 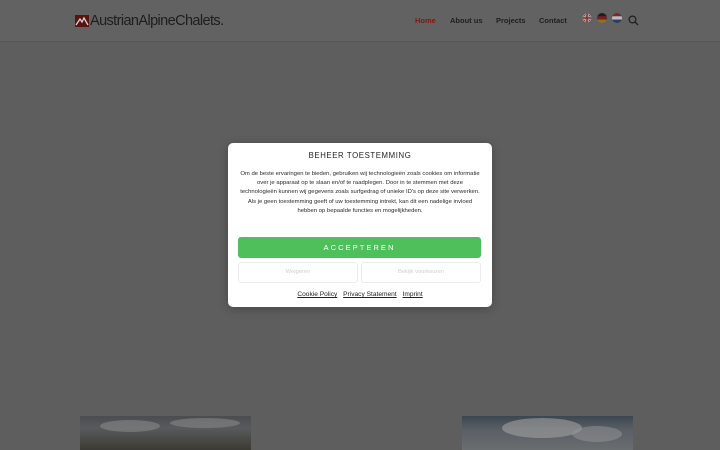 I want to click on english-flag-icon, so click(x=587, y=18).